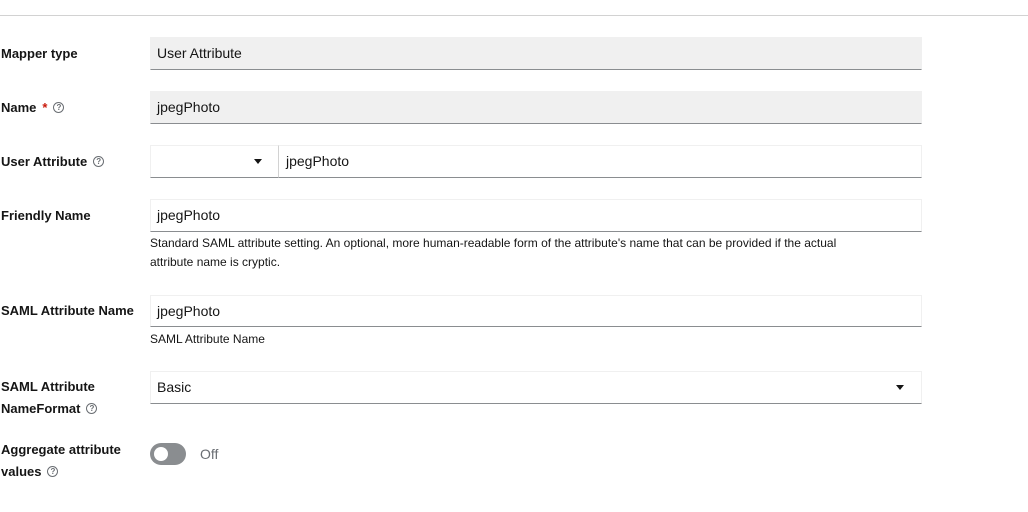 The height and width of the screenshot is (512, 1028). I want to click on saml-attribute-name-helper-text: SAML Attribute Name, so click(207, 339).